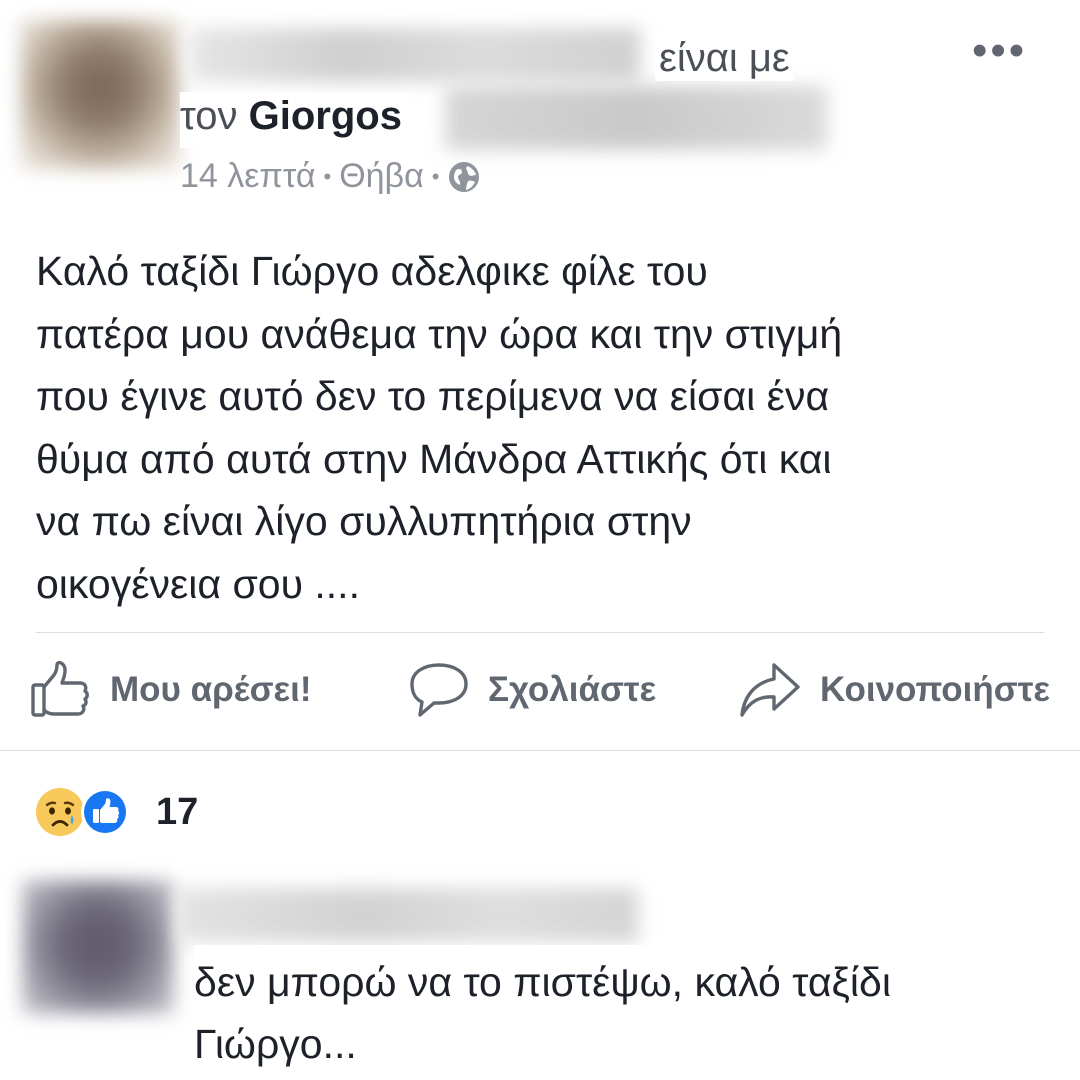 Image resolution: width=1080 pixels, height=1080 pixels. I want to click on thumbs-up-icon, so click(60, 689).